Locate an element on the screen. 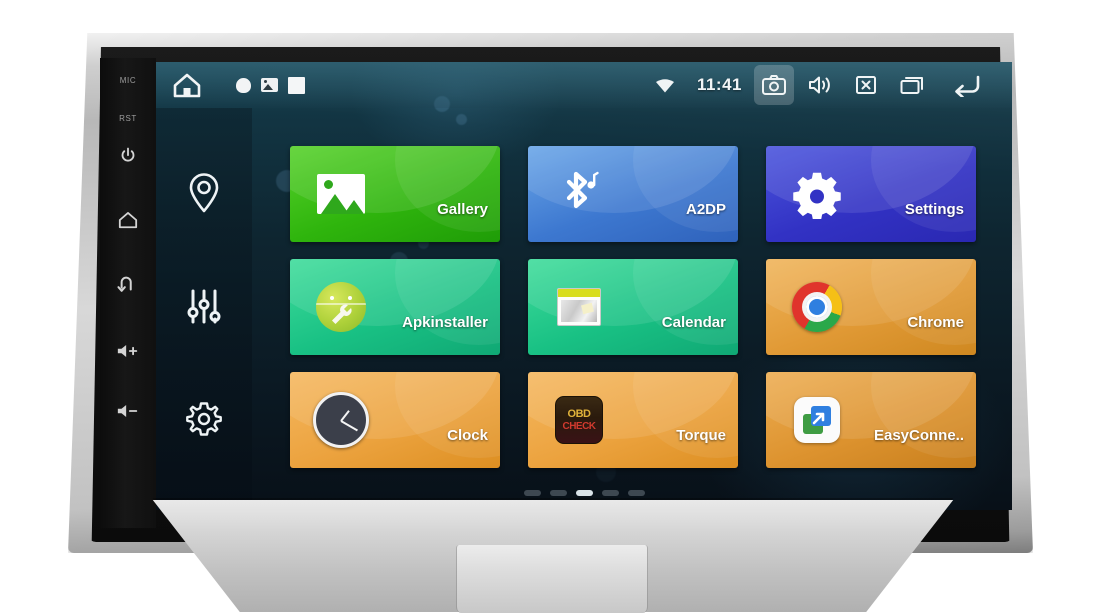 The image size is (1100, 615). wifi-icon is located at coordinates (664, 85).